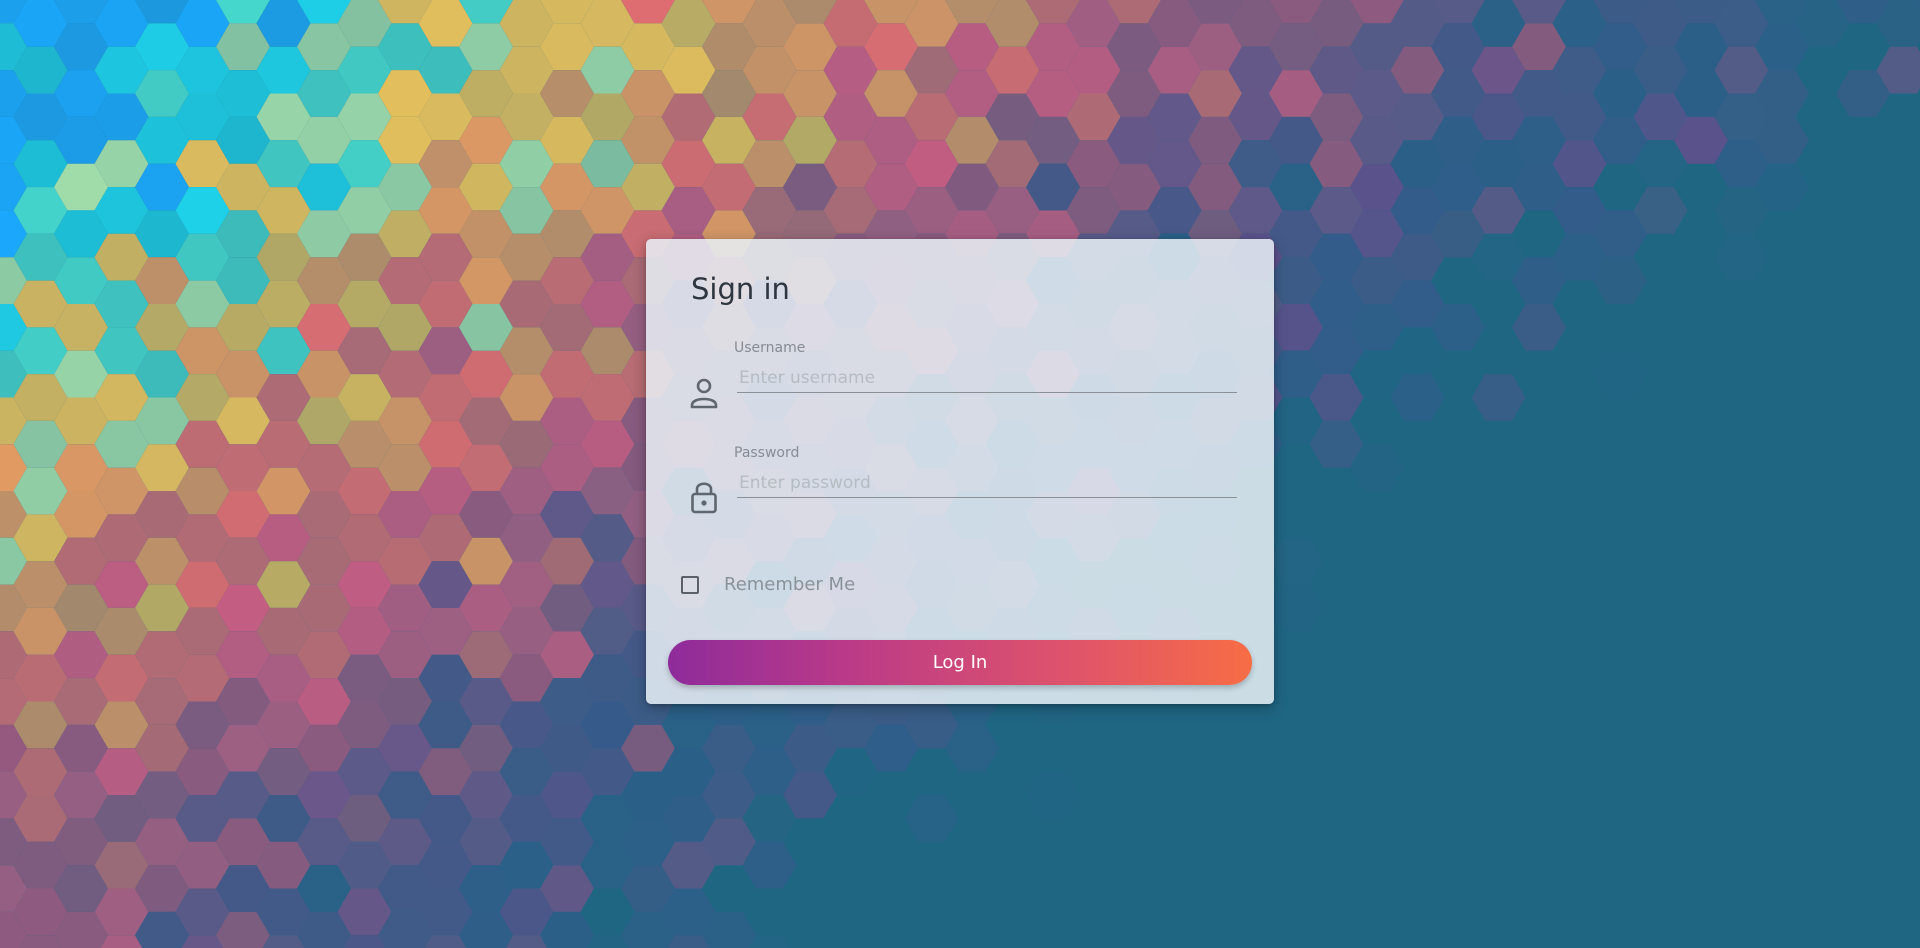 The height and width of the screenshot is (948, 1920). What do you see at coordinates (789, 584) in the screenshot?
I see `remember-me-label: Remember Me` at bounding box center [789, 584].